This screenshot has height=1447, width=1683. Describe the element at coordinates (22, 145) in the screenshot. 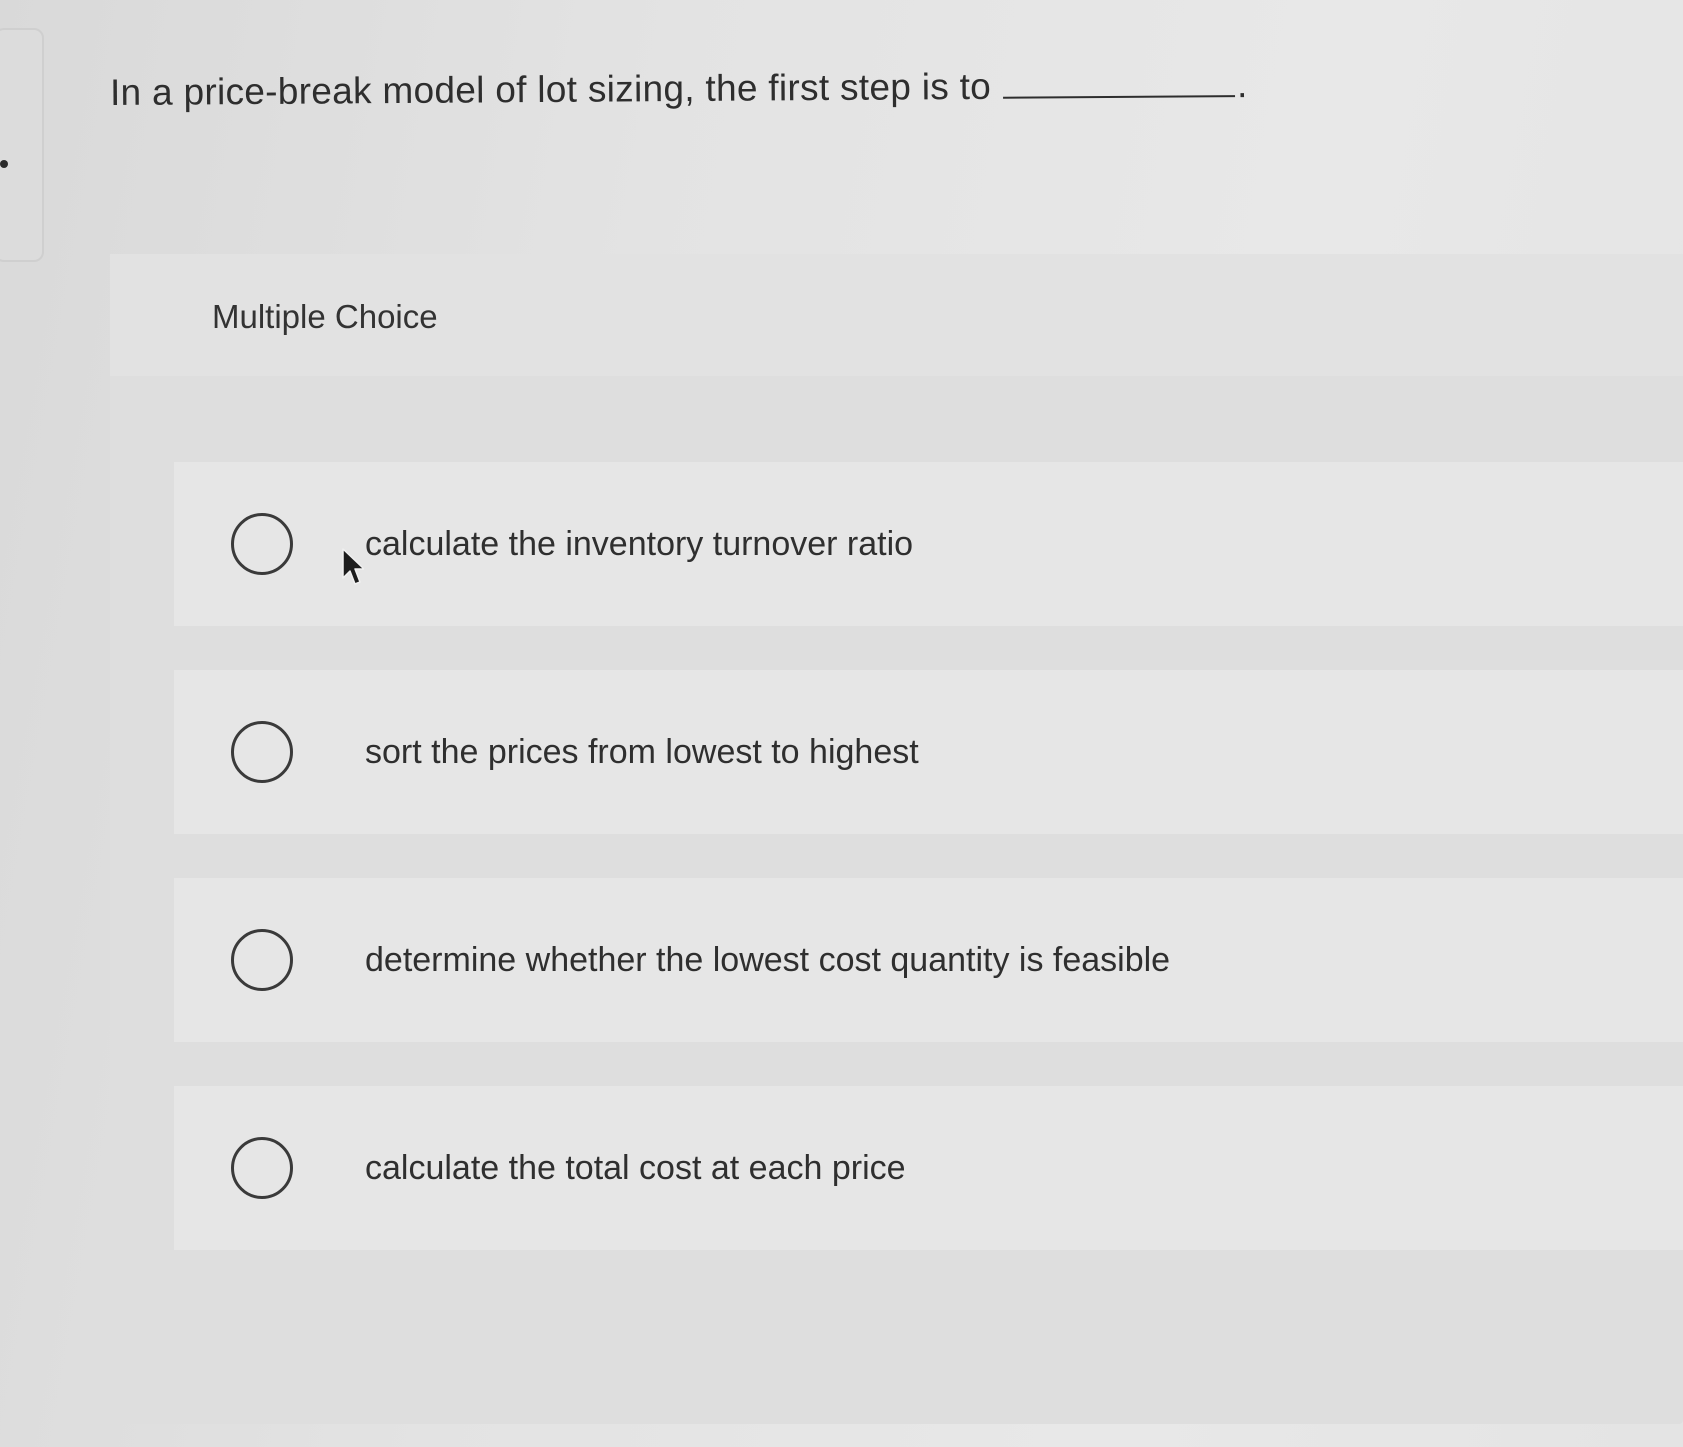

I see `left-panel-edge` at that location.